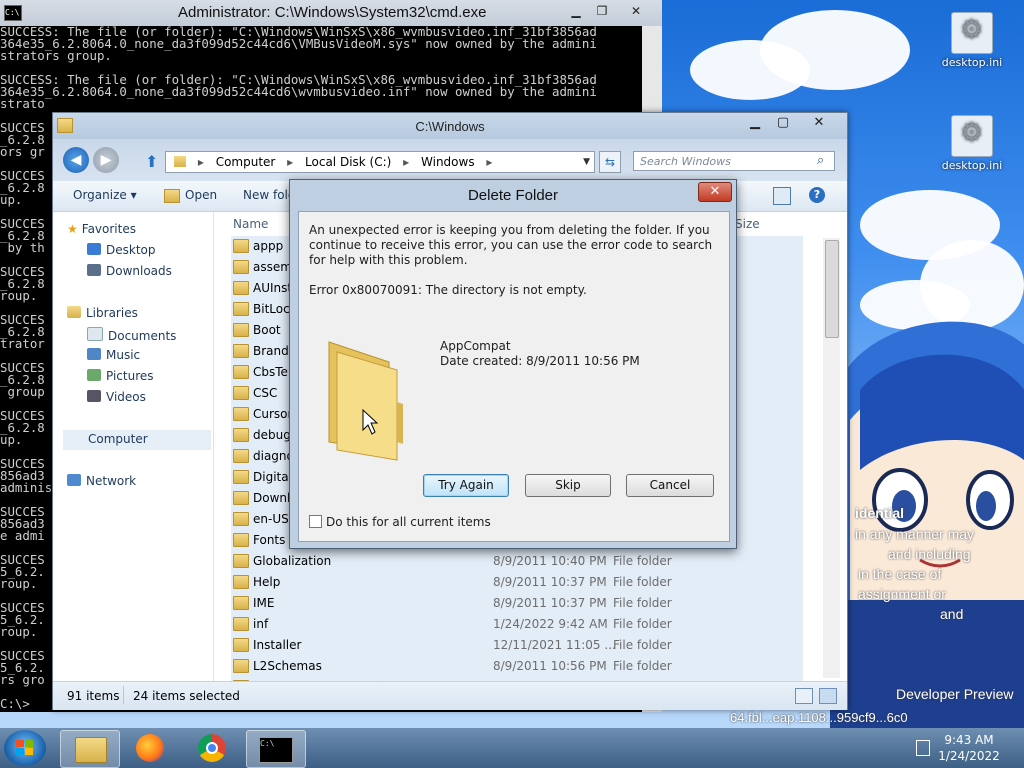 The height and width of the screenshot is (768, 1024). Describe the element at coordinates (642, 624) in the screenshot. I see `file-type: File folder` at that location.